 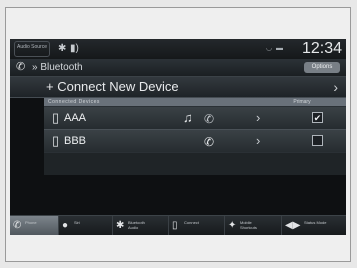 I want to click on status-icon: ◀▶, so click(x=293, y=225).